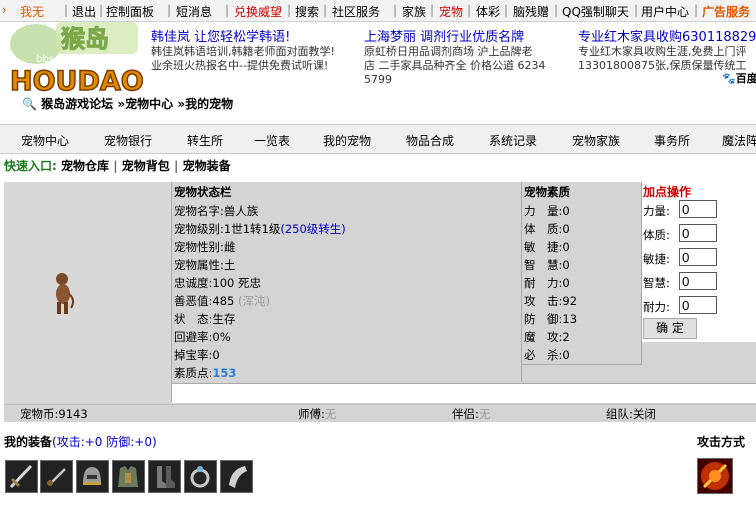 This screenshot has width=756, height=507. I want to click on pet-attr-value: 土, so click(229, 265).